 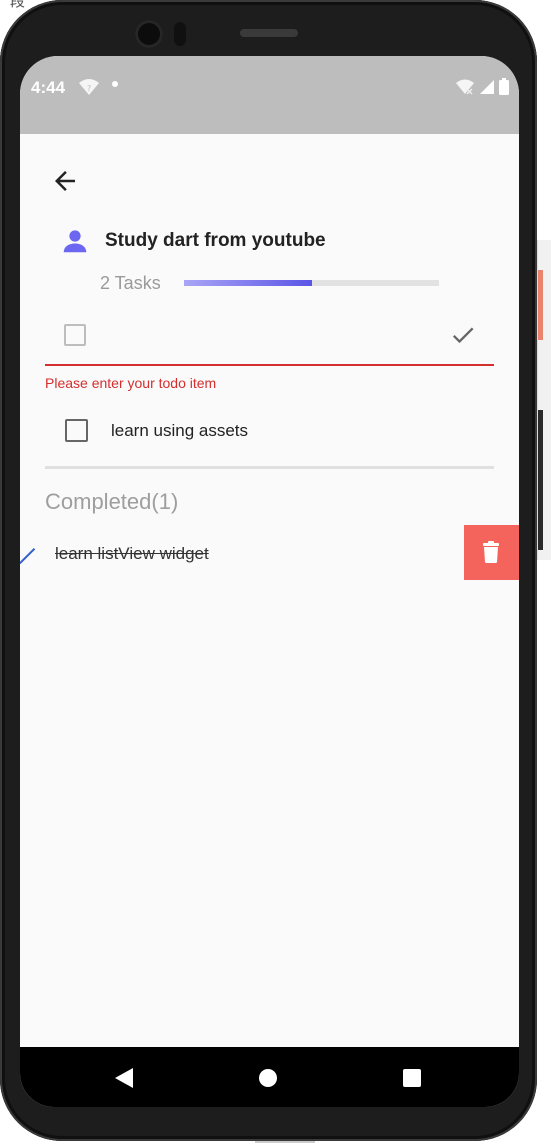 I want to click on completed-item-label: learn listView widget, so click(x=132, y=554).